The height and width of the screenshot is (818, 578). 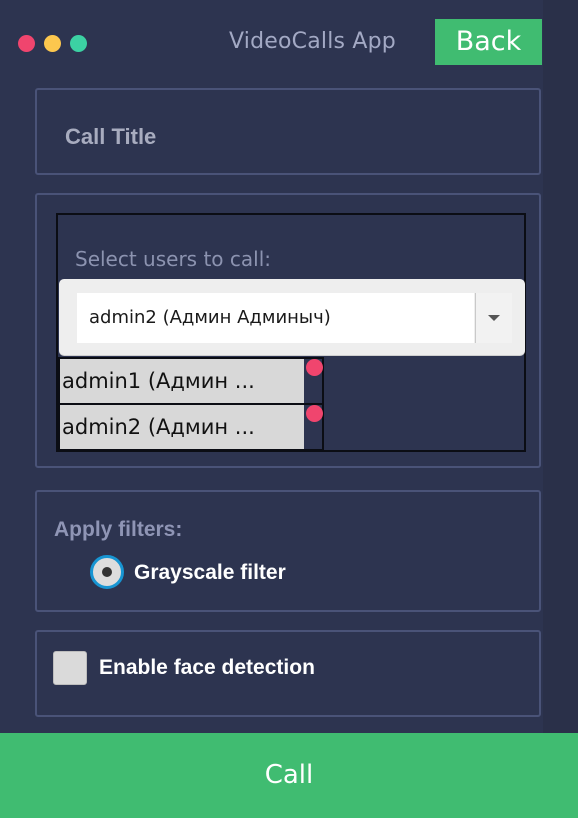 I want to click on select-users-label: Select users to call:, so click(x=173, y=259).